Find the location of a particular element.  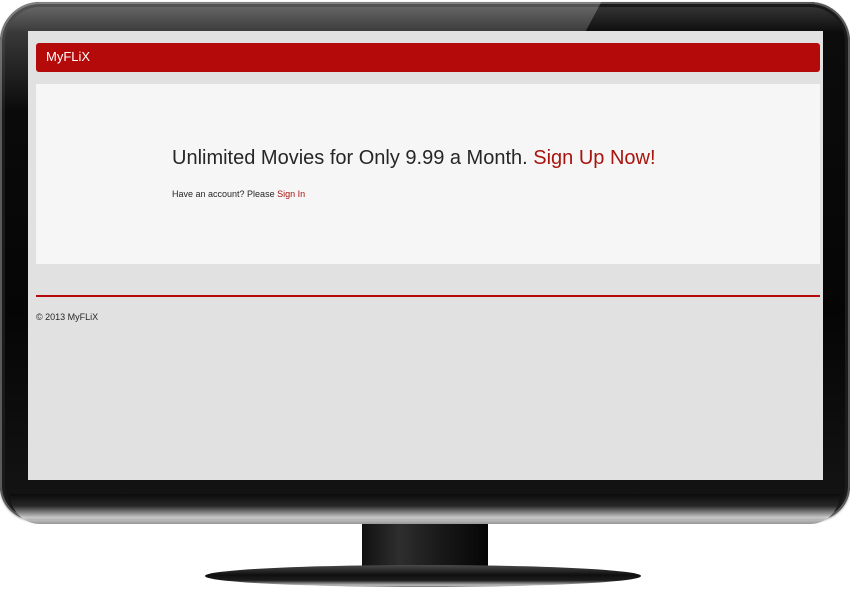

top-navbar: MyFLiX is located at coordinates (428, 57).